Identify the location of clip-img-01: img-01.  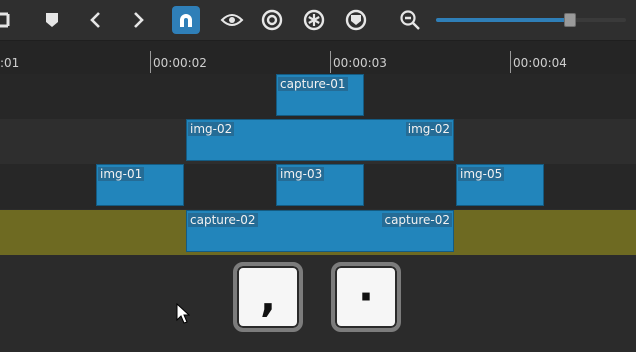
(140, 185).